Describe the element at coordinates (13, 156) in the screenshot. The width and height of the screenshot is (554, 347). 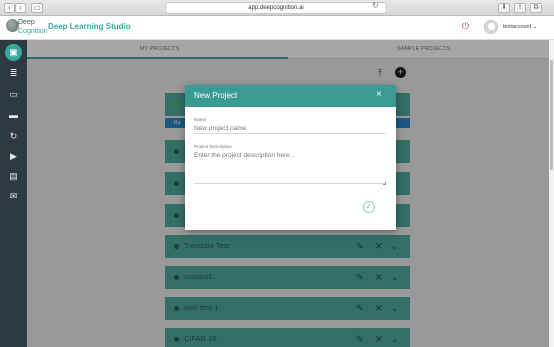
I see `video-icon: ▶` at that location.